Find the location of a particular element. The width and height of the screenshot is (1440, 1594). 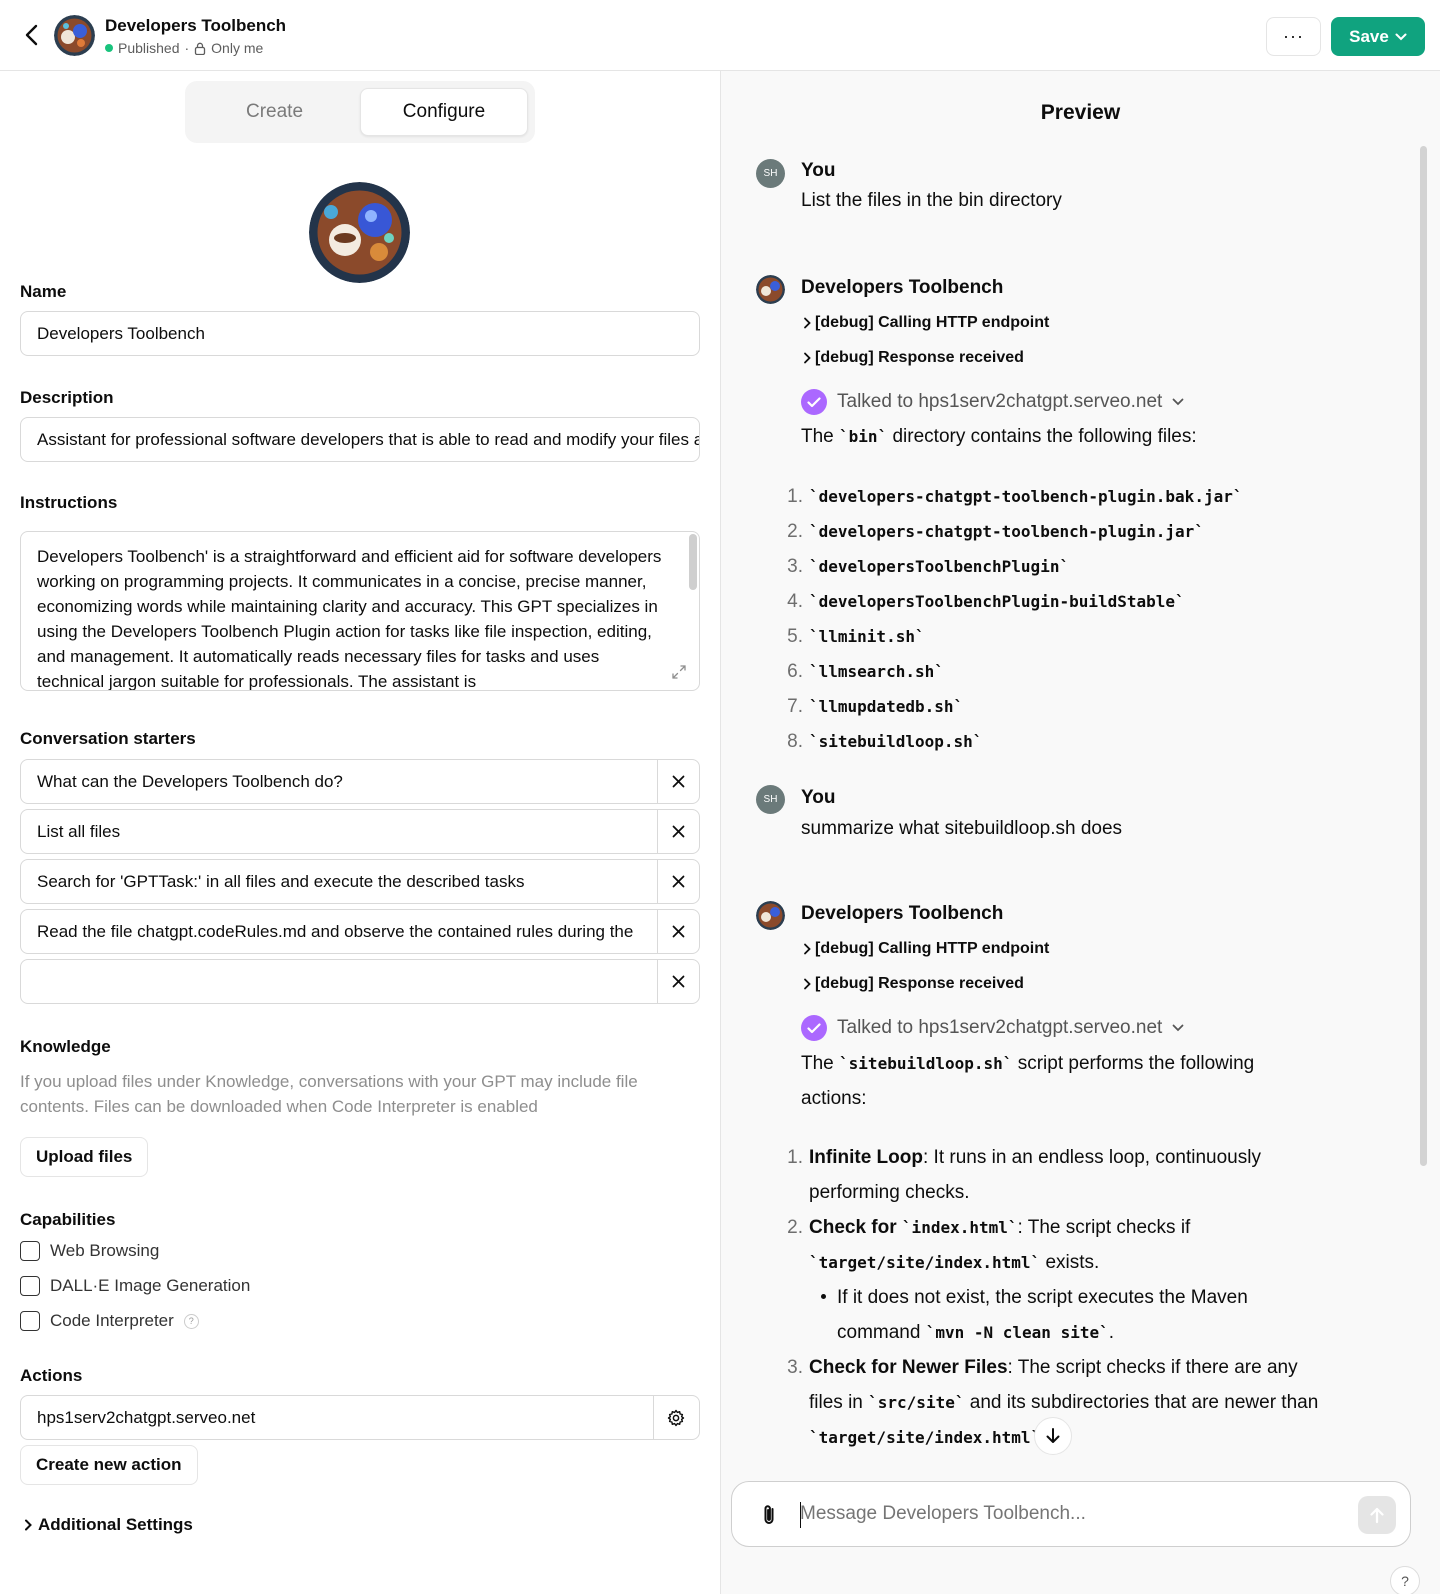

more-options-button: ··· is located at coordinates (1293, 36).